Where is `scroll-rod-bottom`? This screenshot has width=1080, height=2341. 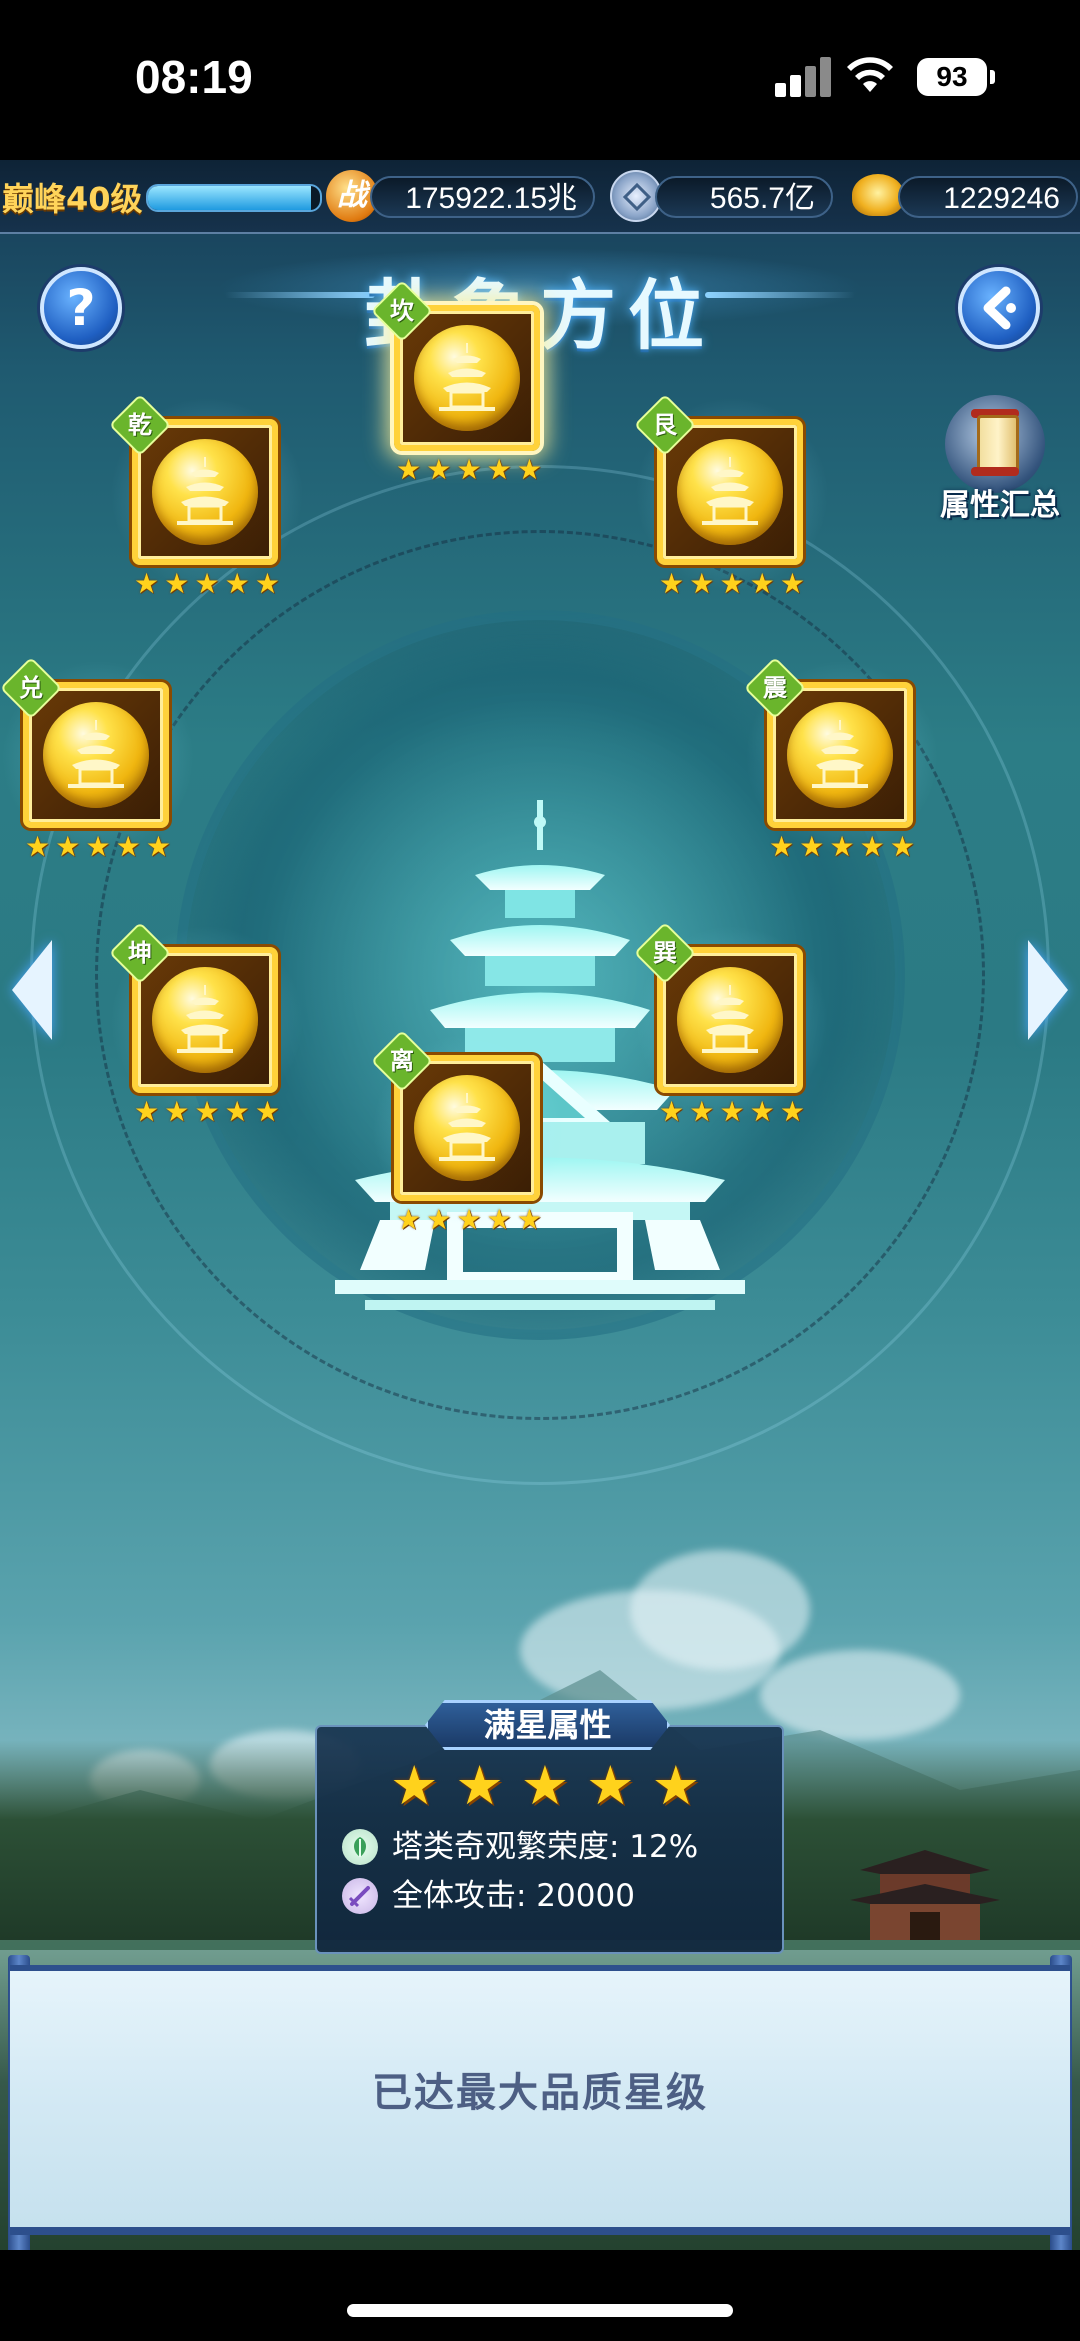
scroll-rod-bottom is located at coordinates (995, 471).